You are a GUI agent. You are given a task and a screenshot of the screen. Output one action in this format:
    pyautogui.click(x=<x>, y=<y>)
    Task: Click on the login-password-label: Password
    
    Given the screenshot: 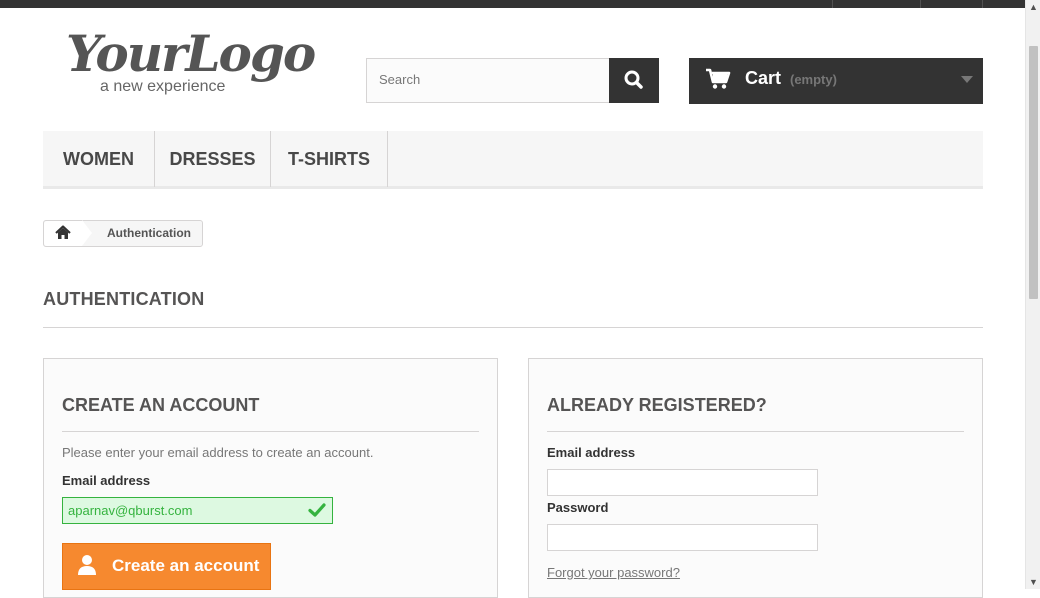 What is the action you would take?
    pyautogui.click(x=578, y=507)
    